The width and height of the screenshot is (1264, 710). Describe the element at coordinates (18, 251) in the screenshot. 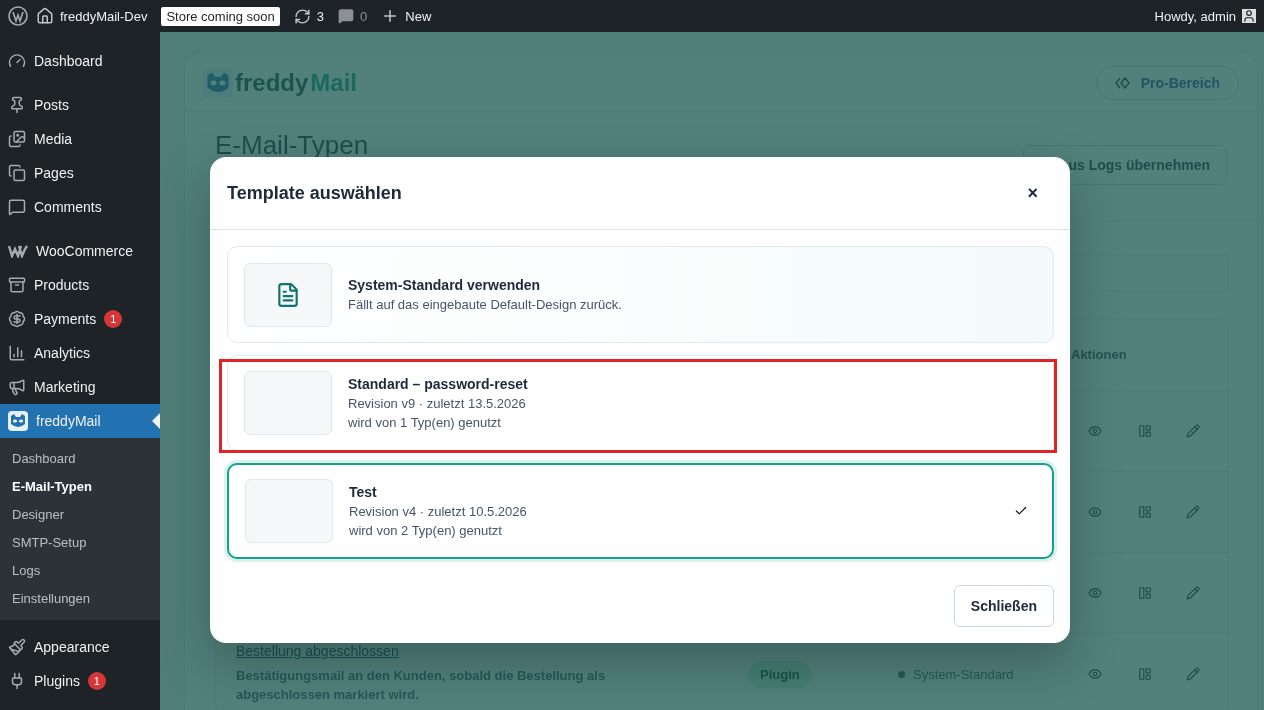

I see `woo-icon` at that location.